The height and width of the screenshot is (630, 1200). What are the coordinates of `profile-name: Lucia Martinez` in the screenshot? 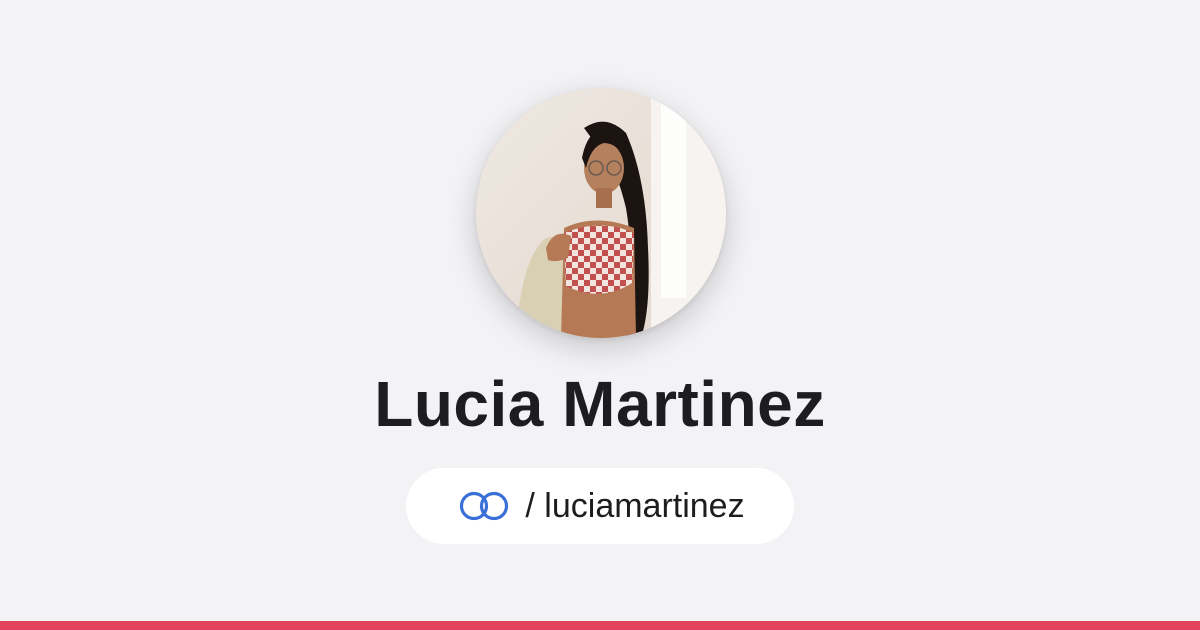 It's located at (600, 404).